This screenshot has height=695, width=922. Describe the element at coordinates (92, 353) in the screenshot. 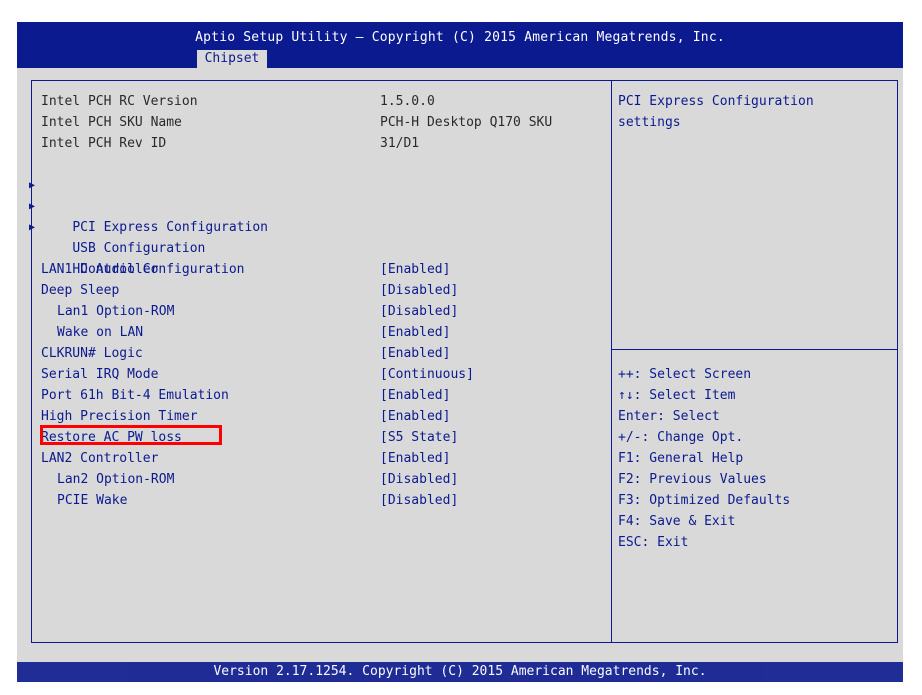

I see `setting-clkrun-logic: CLKRUN# Logic` at that location.